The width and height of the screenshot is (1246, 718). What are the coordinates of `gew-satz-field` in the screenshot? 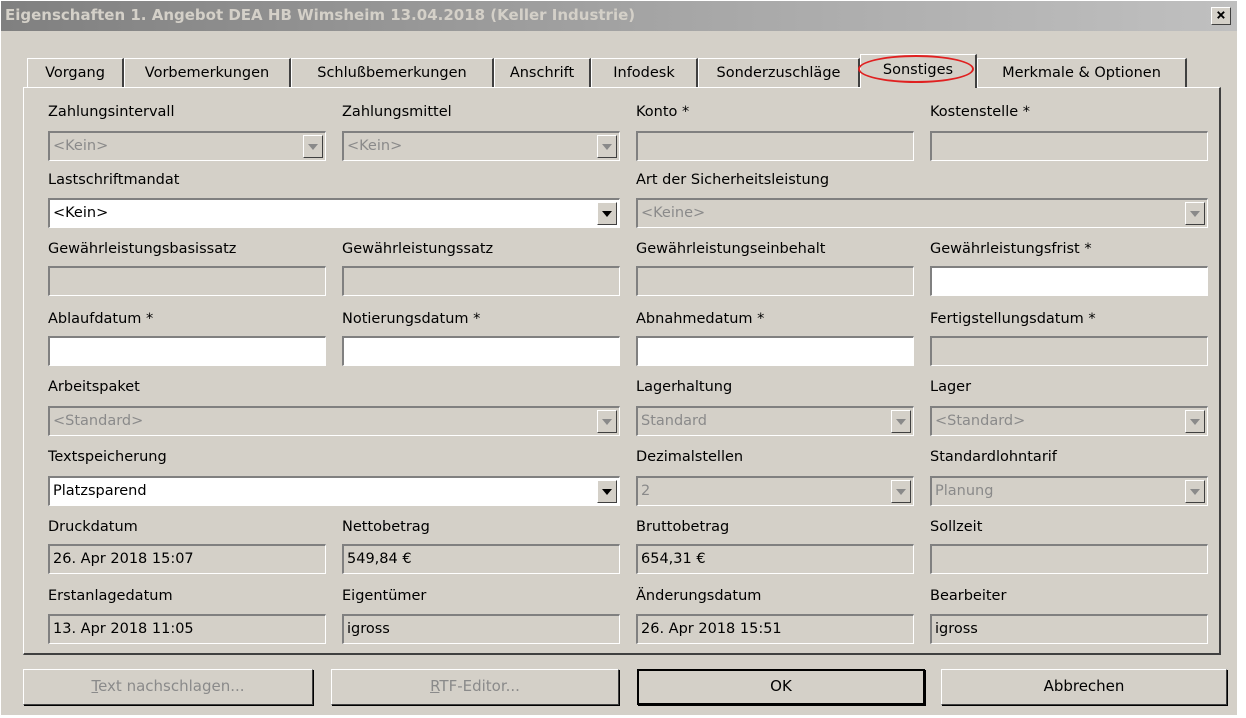 It's located at (481, 281).